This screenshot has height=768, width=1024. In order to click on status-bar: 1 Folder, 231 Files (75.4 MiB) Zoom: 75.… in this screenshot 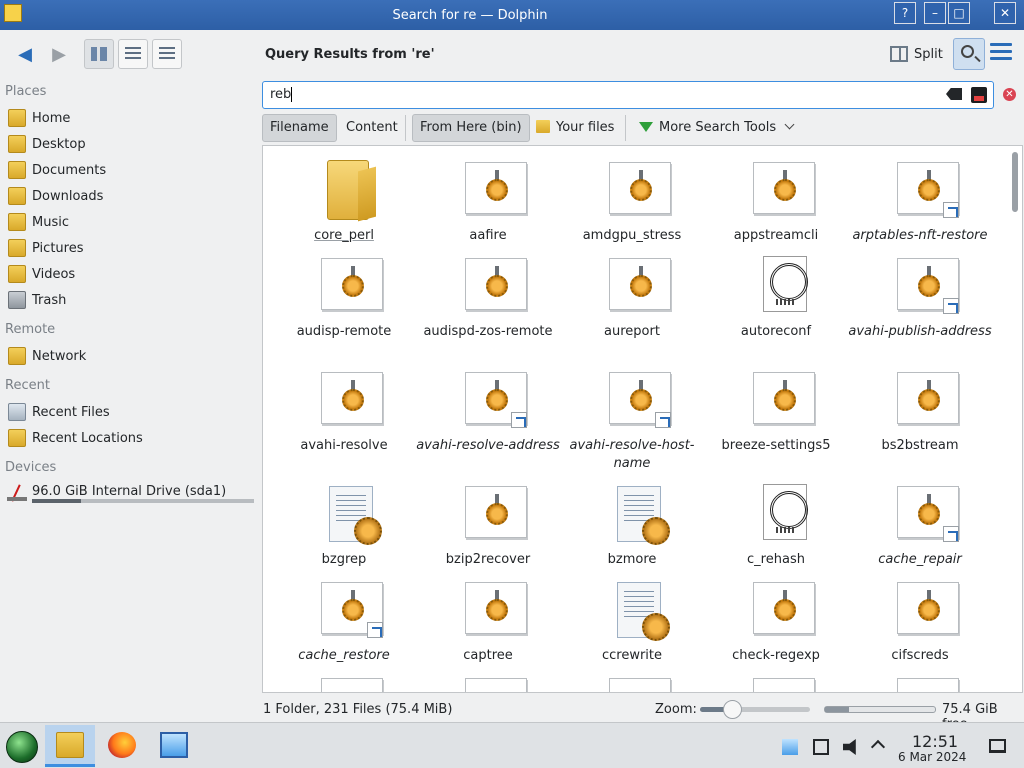, I will do `click(512, 713)`.